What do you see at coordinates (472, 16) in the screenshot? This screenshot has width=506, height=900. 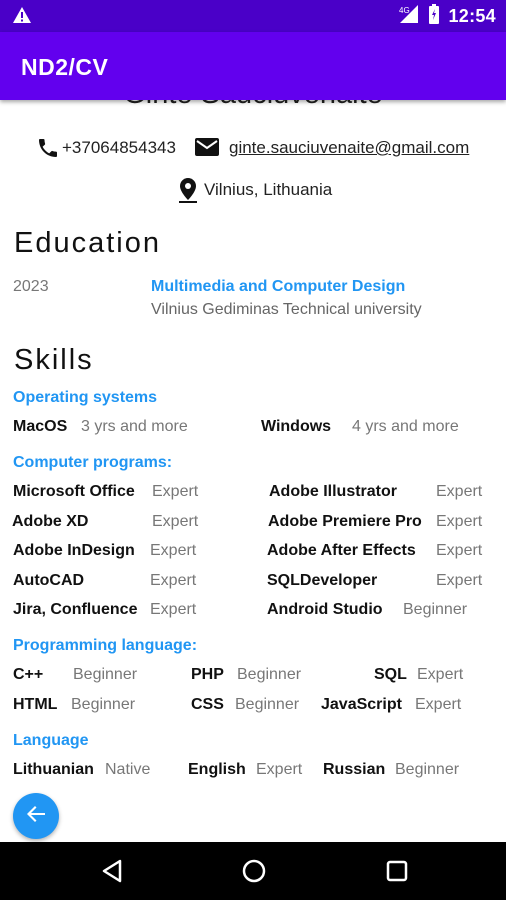 I see `clock-time: 12:54` at bounding box center [472, 16].